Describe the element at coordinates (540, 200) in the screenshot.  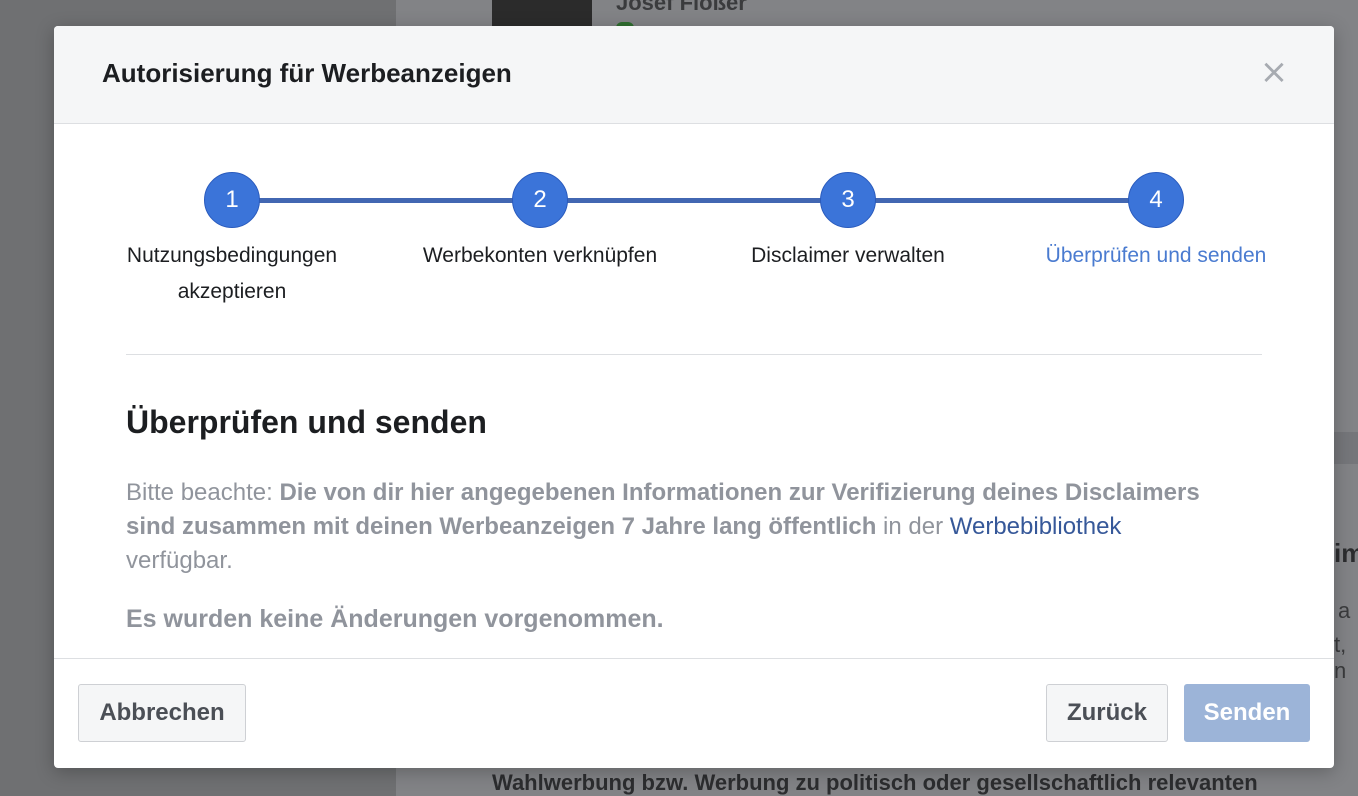
I see `step-2-circle: 2` at that location.